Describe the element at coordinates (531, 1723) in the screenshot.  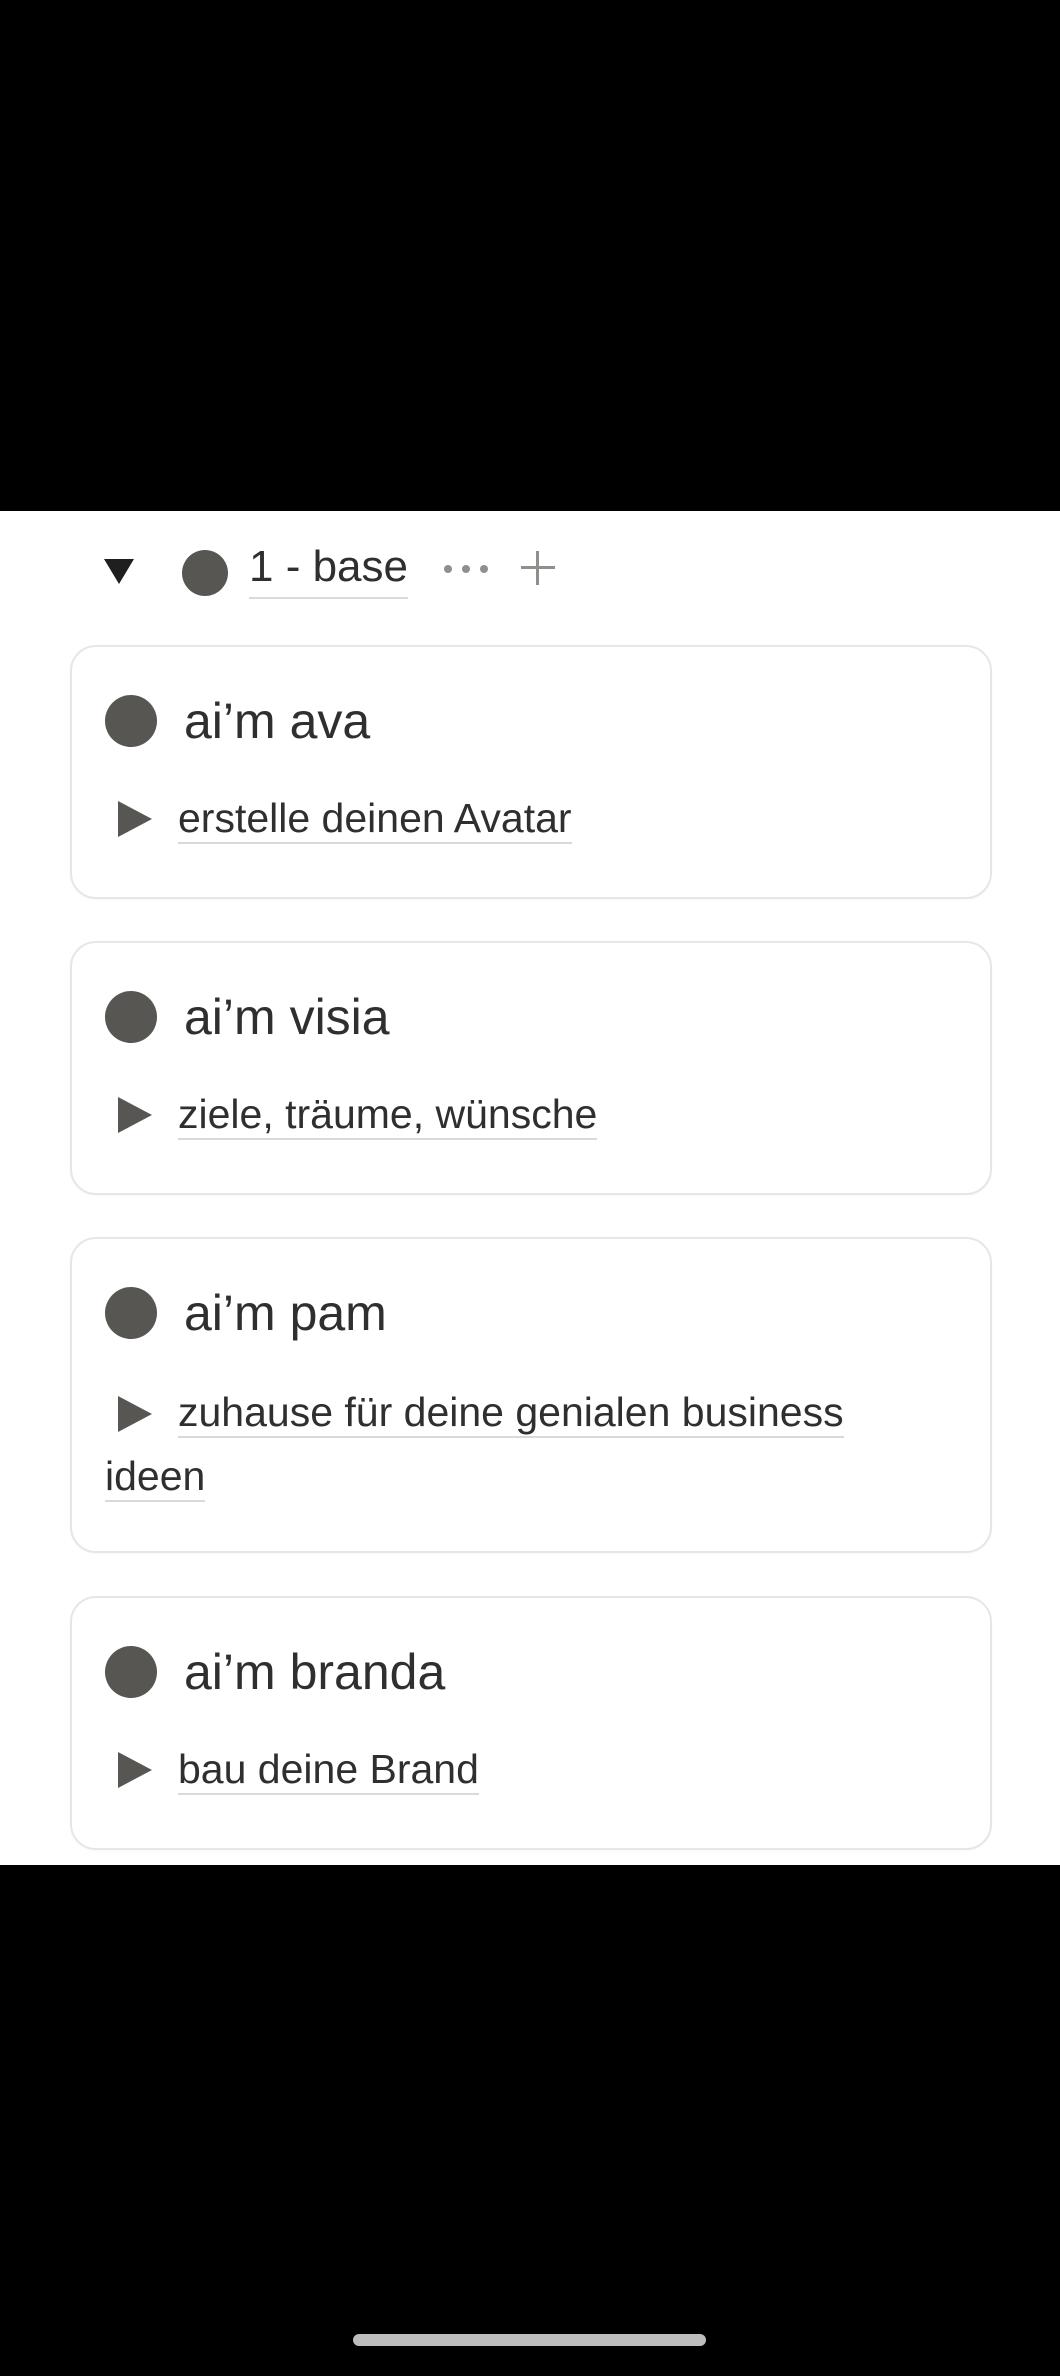
I see `card-branda: ai’m branda bau deine Brand` at that location.